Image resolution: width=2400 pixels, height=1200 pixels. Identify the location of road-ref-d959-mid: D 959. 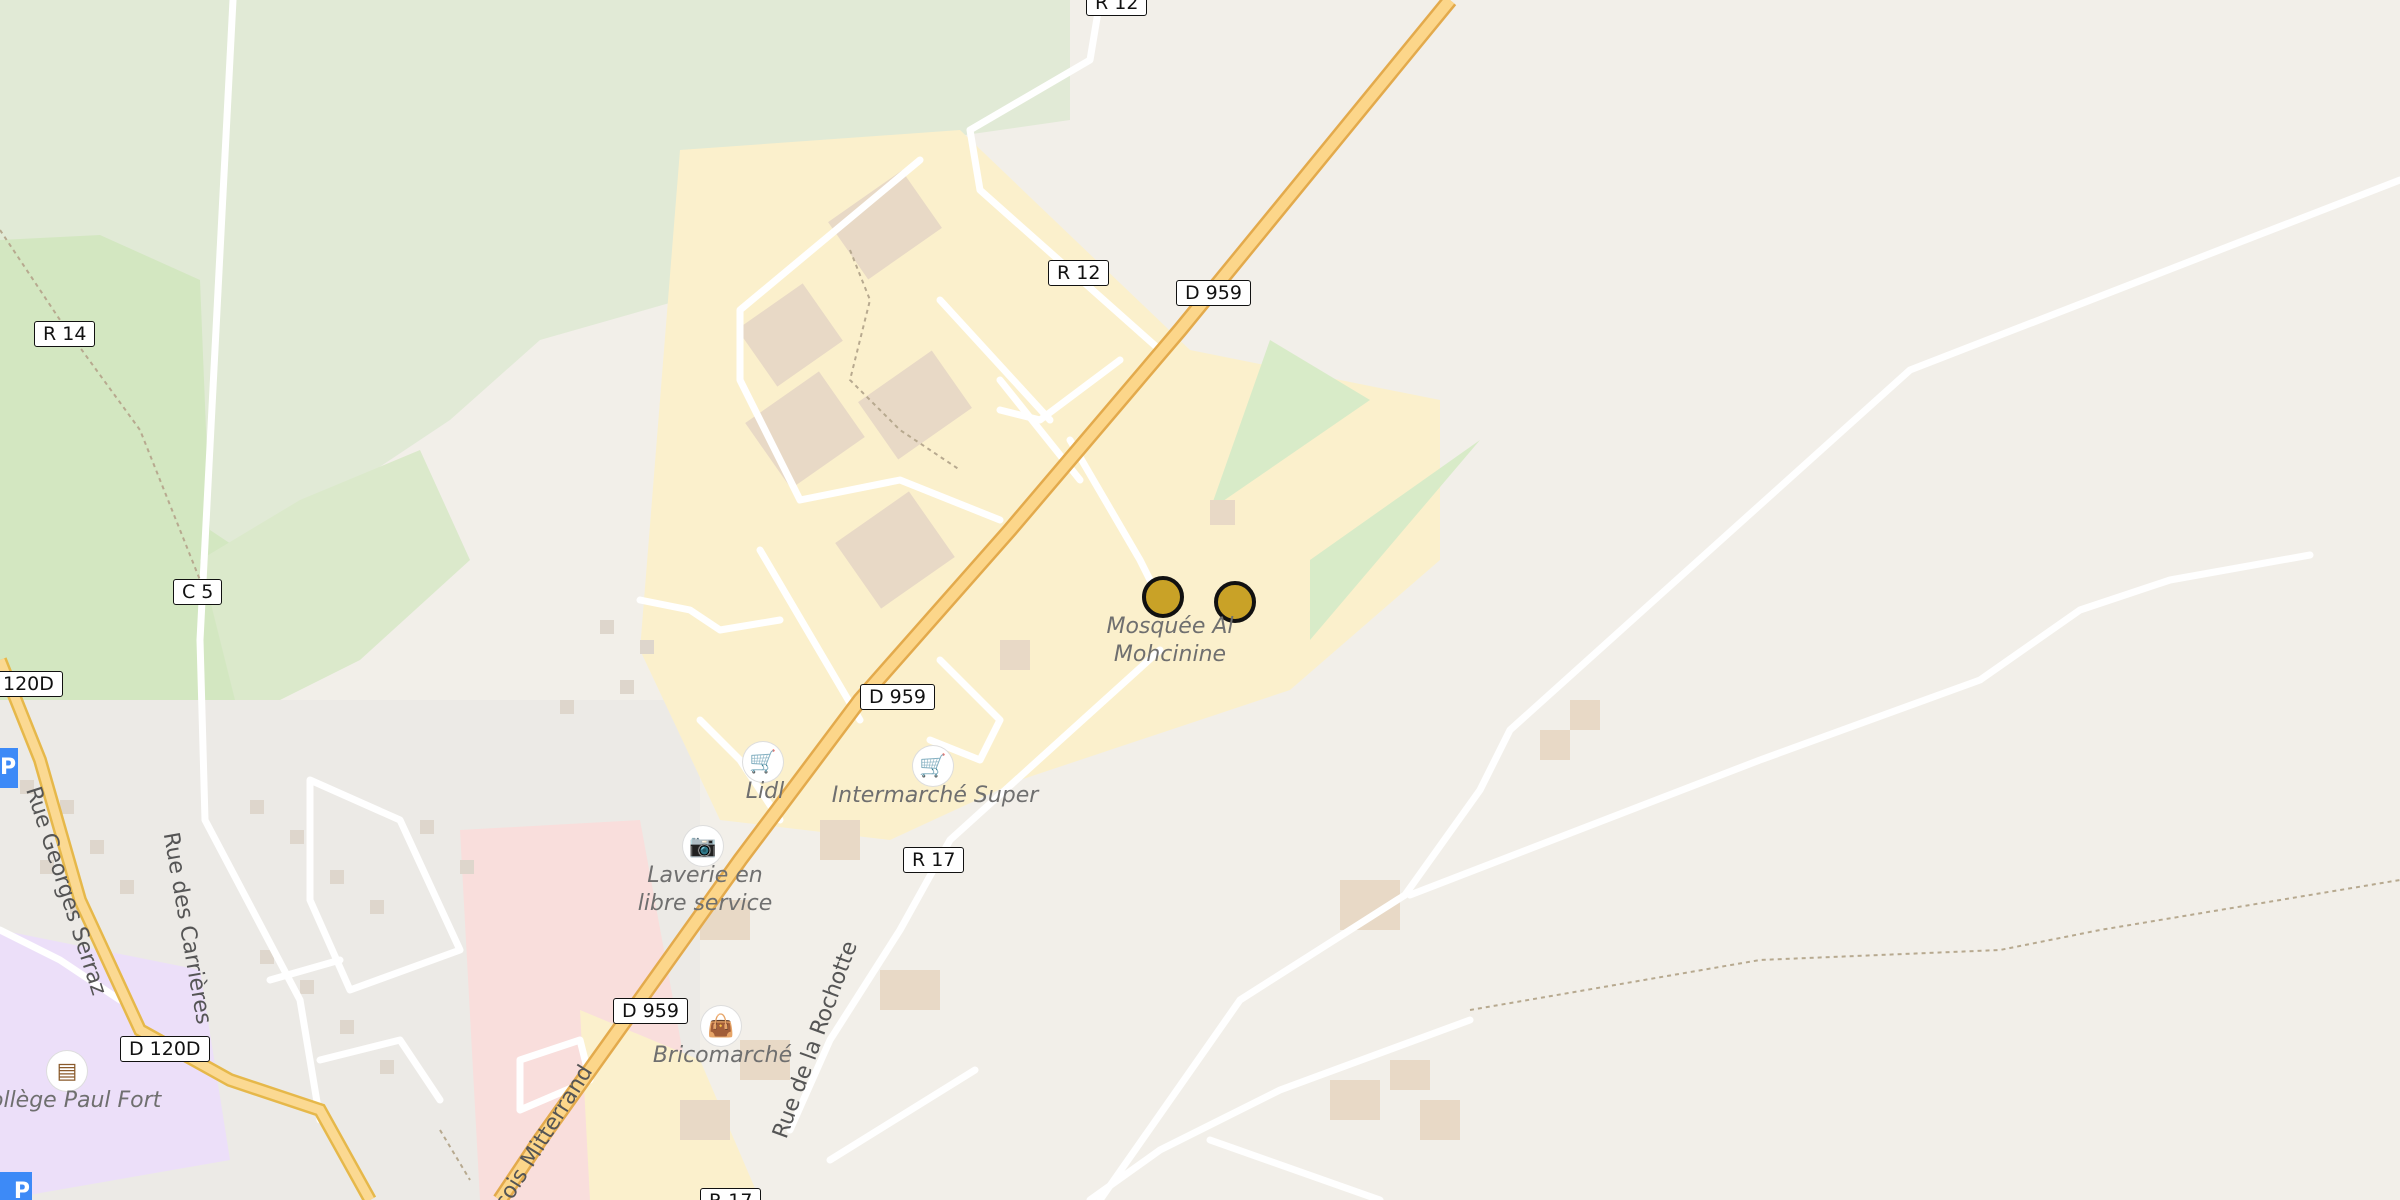
(897, 697).